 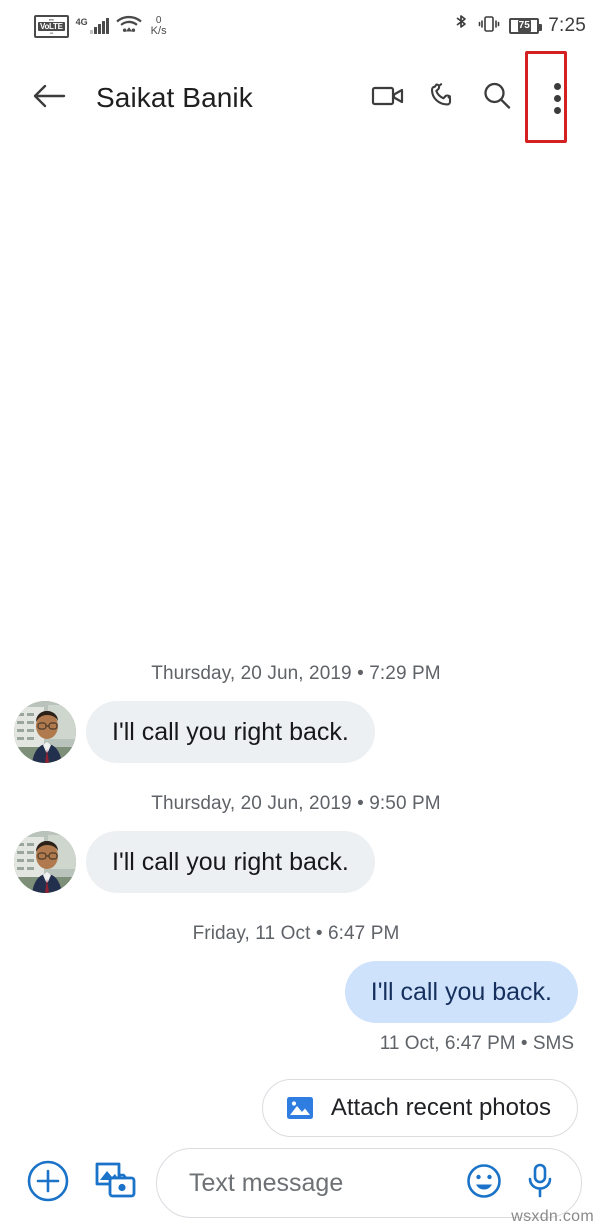 What do you see at coordinates (296, 803) in the screenshot?
I see `date-separator: Thursday, 20 Jun, 2019 • 9:50 PM` at bounding box center [296, 803].